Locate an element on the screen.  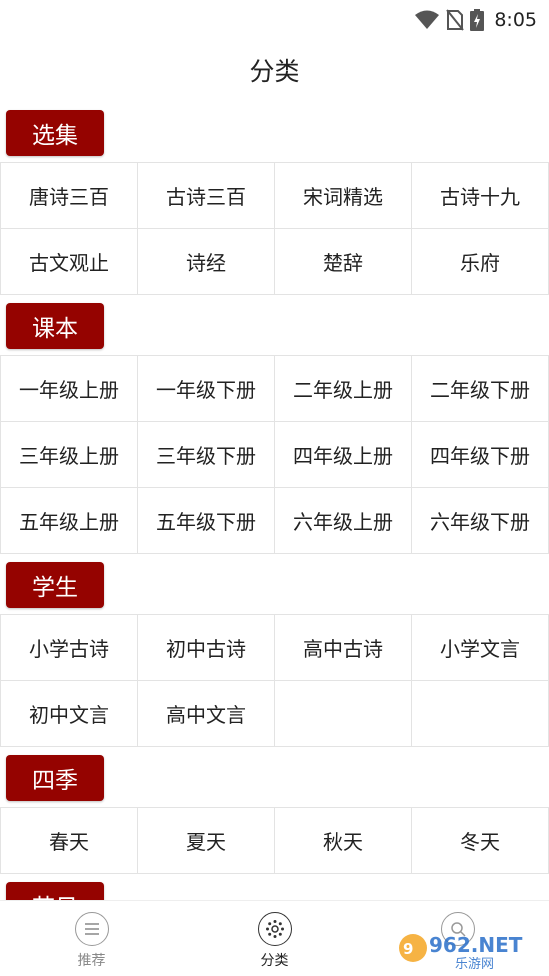
list-icon is located at coordinates (91, 929).